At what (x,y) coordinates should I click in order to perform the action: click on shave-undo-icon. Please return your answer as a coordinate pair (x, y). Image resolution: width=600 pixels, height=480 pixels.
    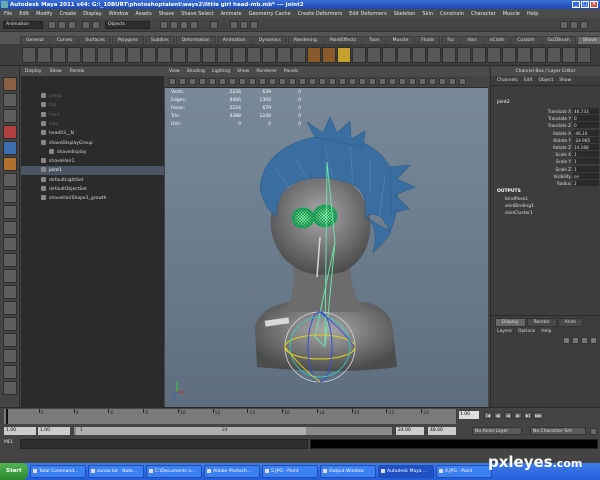
    Looking at the image, I should click on (209, 55).